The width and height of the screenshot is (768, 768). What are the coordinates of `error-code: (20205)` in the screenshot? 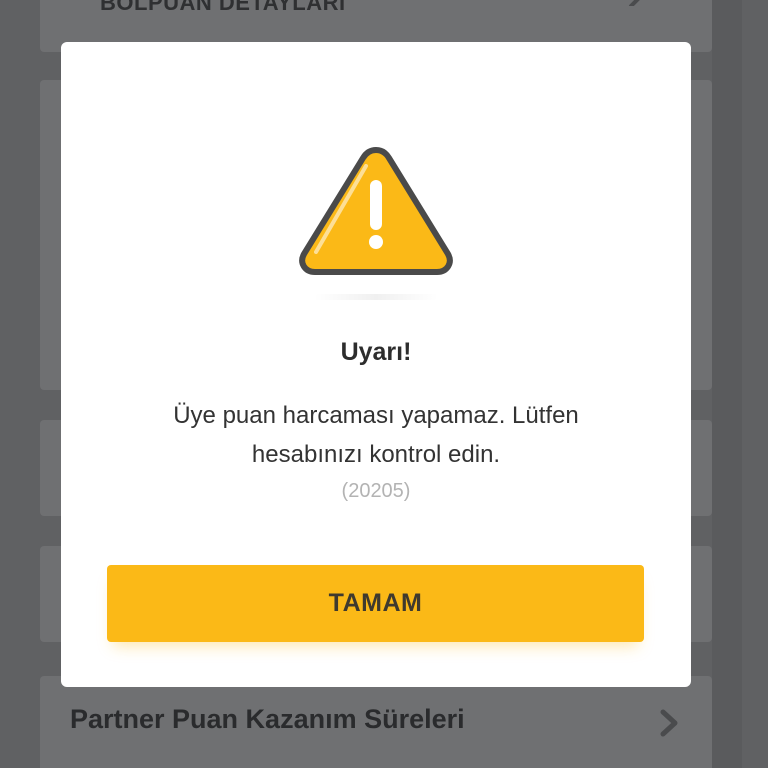 It's located at (376, 491).